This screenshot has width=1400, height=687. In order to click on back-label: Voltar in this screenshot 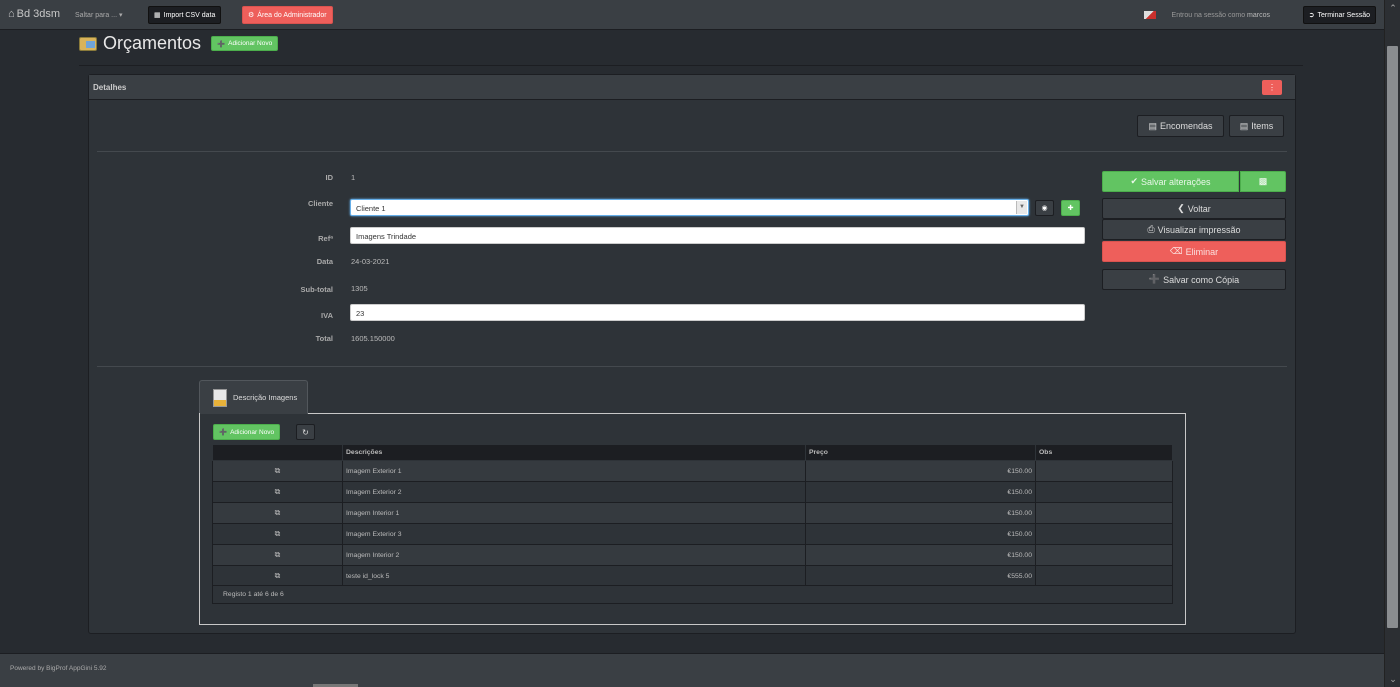, I will do `click(1199, 208)`.